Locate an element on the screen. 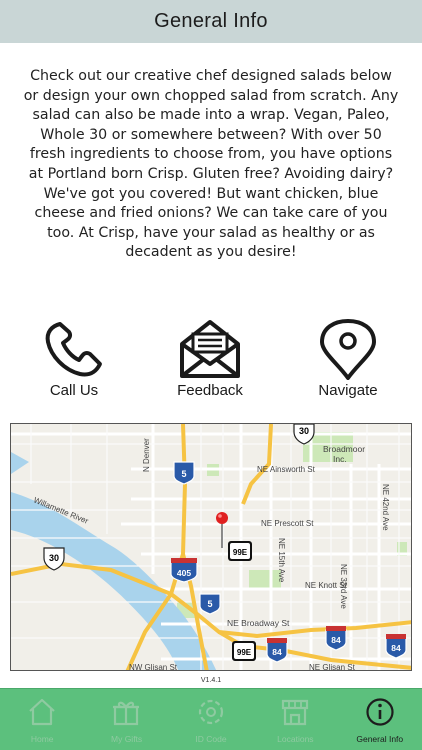 This screenshot has width=422, height=750. map-label: NE Prescott St is located at coordinates (287, 523).